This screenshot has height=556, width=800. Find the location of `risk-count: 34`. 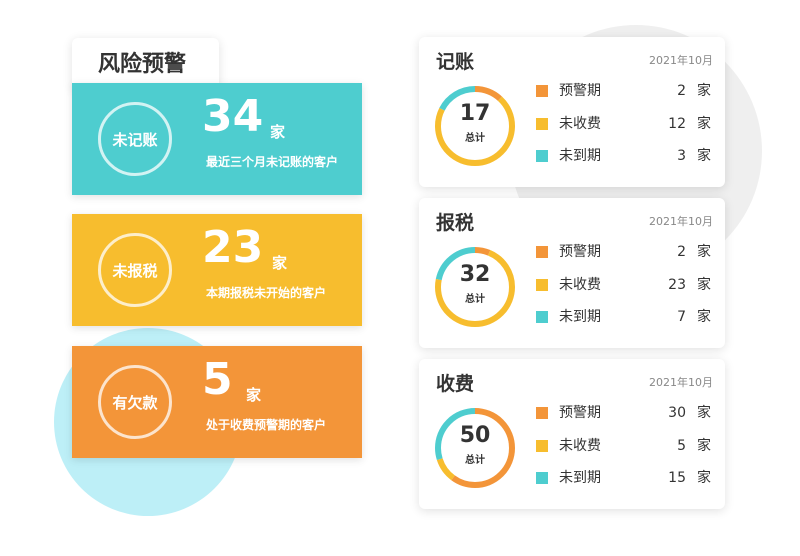

risk-count: 34 is located at coordinates (233, 116).